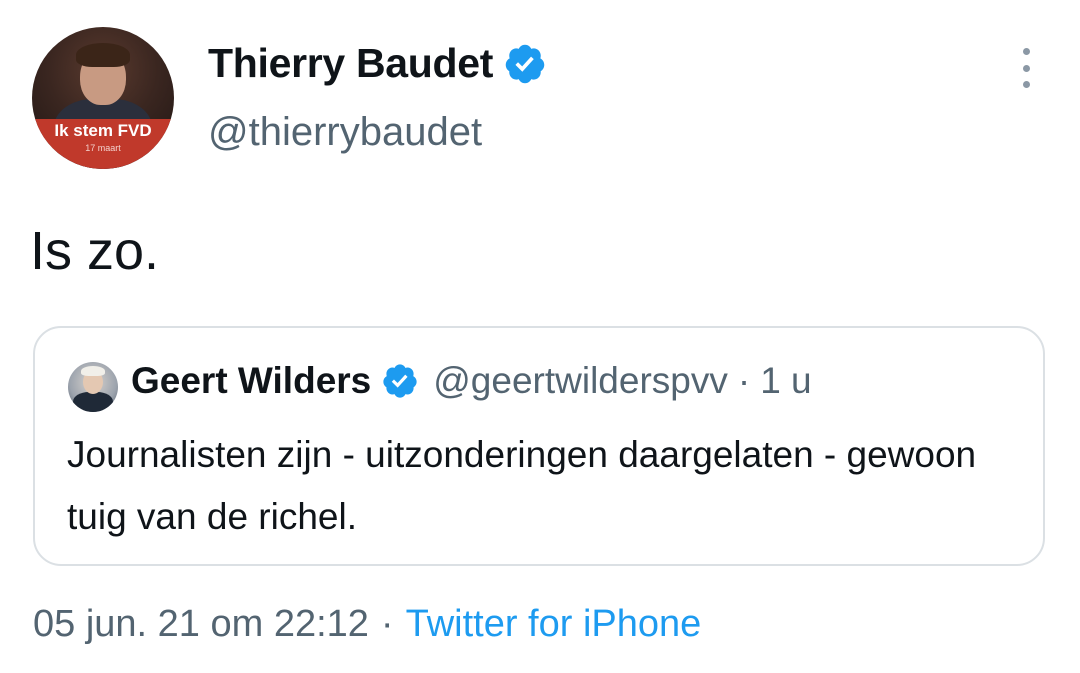 The image size is (1080, 673). What do you see at coordinates (103, 130) in the screenshot?
I see `avatar-caption: Ik stem FVD` at bounding box center [103, 130].